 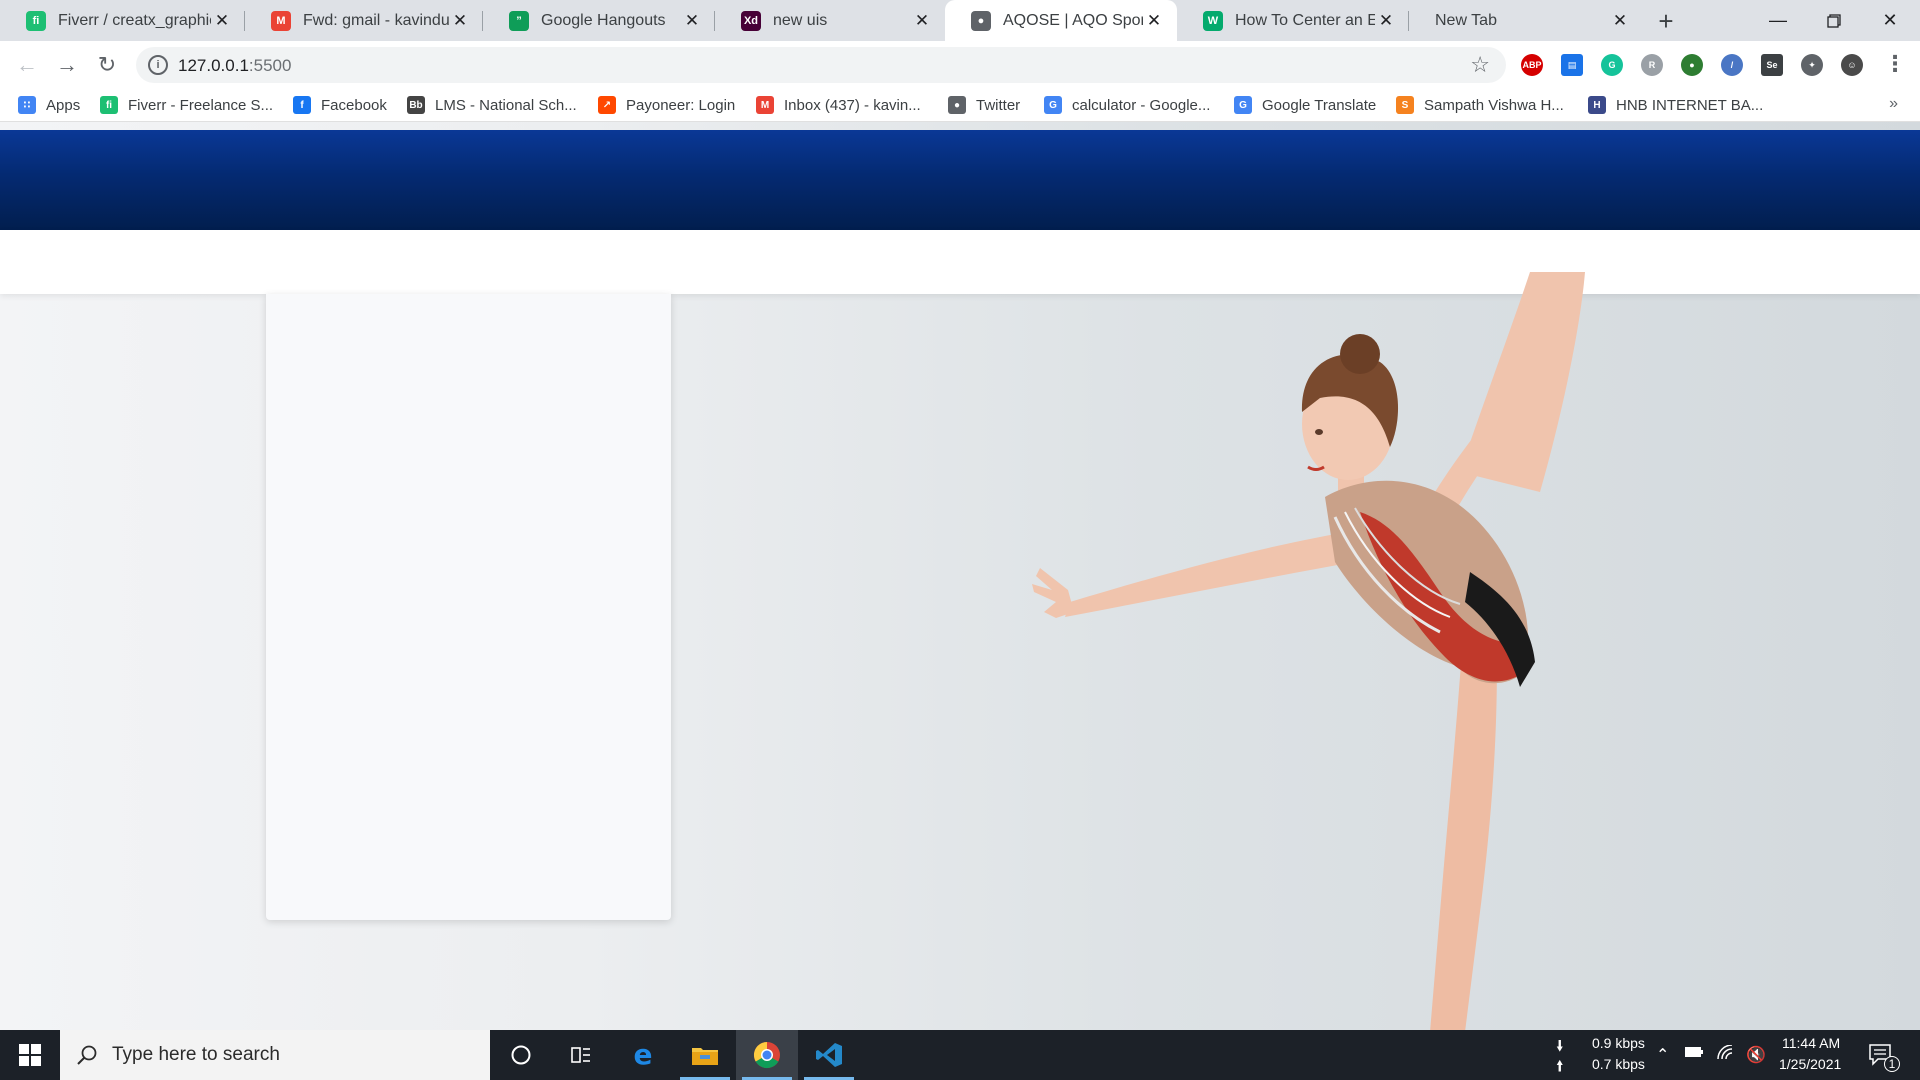 I want to click on facebook-icon: f, so click(x=302, y=105).